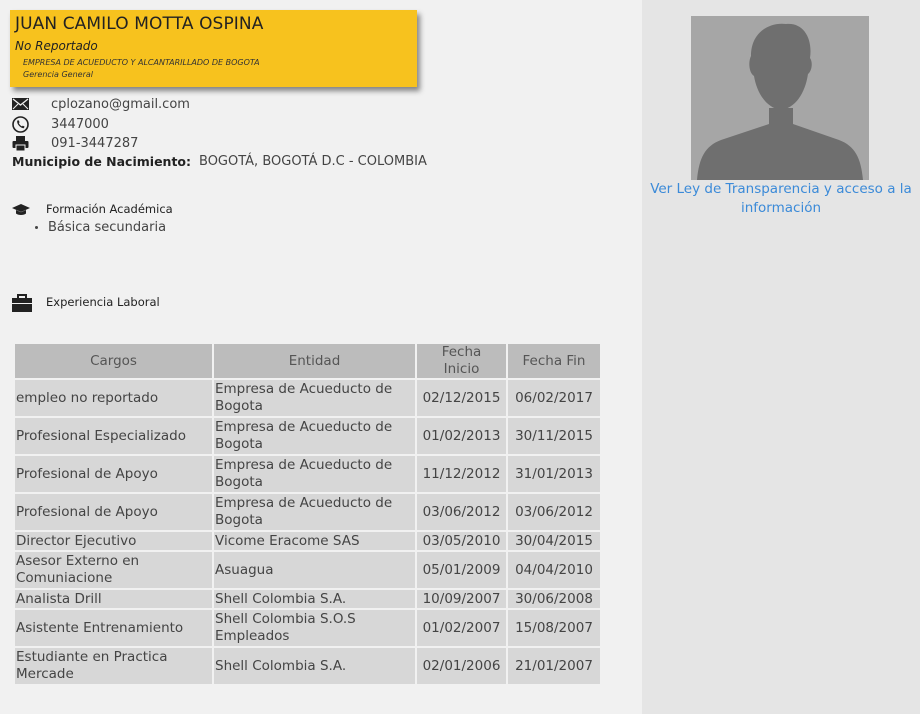 The width and height of the screenshot is (920, 714). What do you see at coordinates (22, 305) in the screenshot?
I see `briefcase-icon` at bounding box center [22, 305].